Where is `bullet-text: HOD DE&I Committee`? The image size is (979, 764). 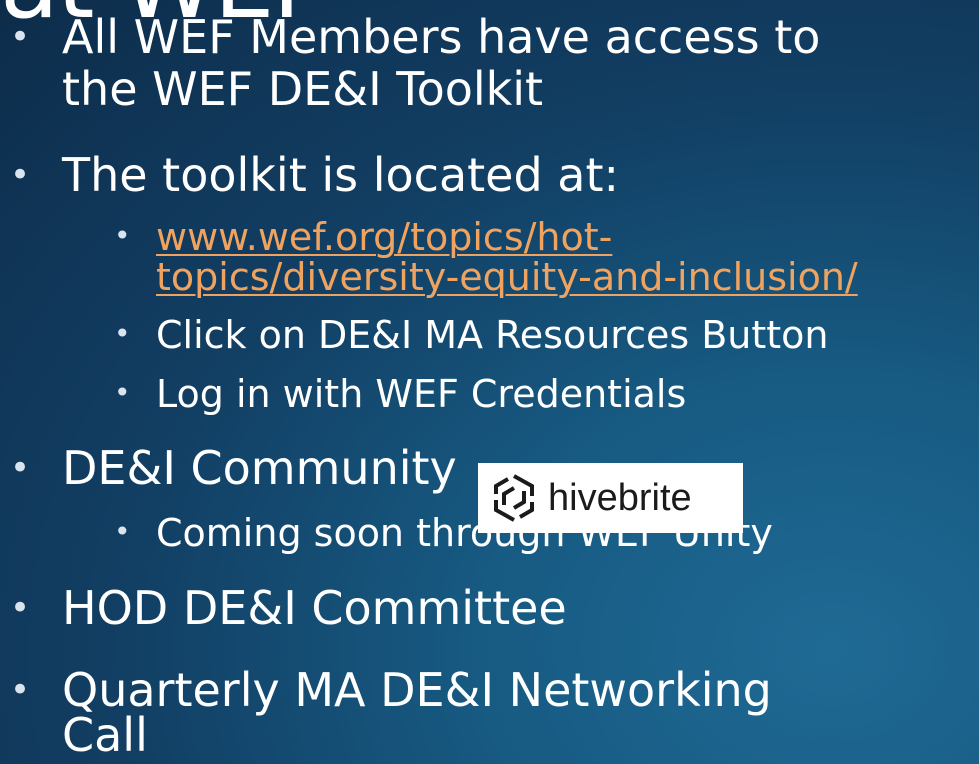
bullet-text: HOD DE&I Committee is located at coordinates (314, 608).